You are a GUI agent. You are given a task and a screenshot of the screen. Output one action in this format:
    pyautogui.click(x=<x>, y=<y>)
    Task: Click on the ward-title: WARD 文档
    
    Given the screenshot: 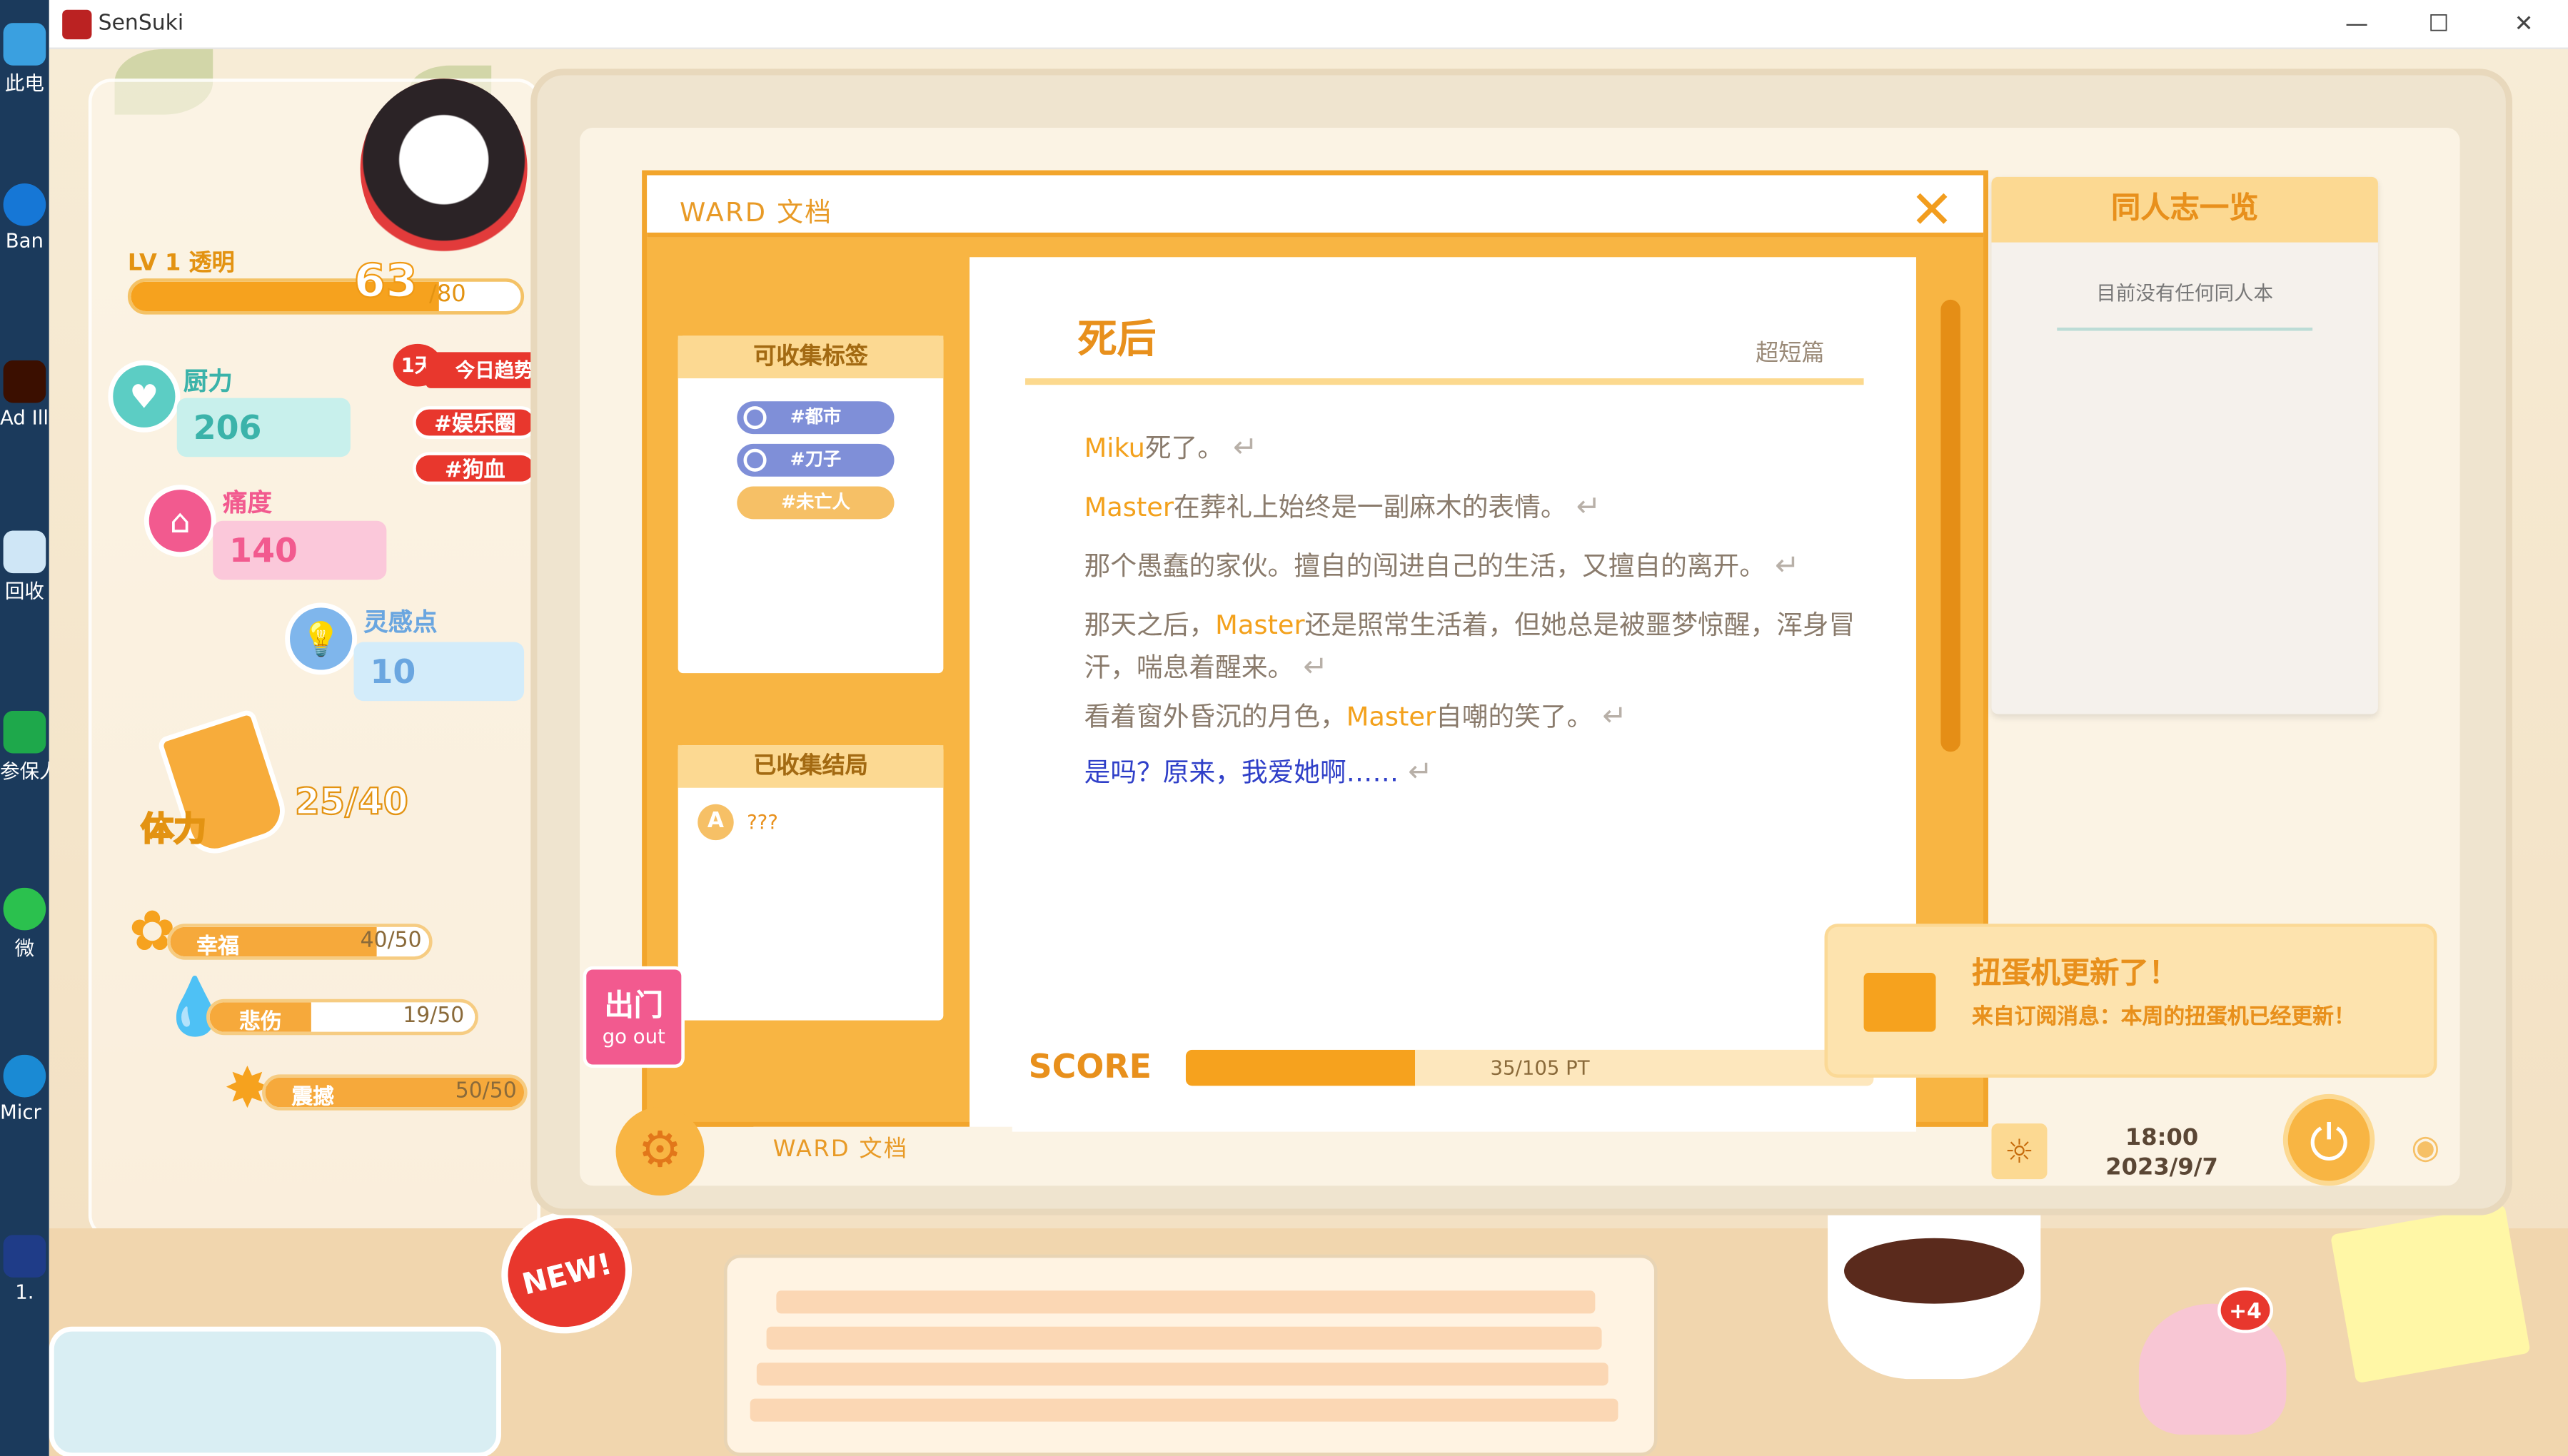 What is the action you would take?
    pyautogui.click(x=756, y=212)
    